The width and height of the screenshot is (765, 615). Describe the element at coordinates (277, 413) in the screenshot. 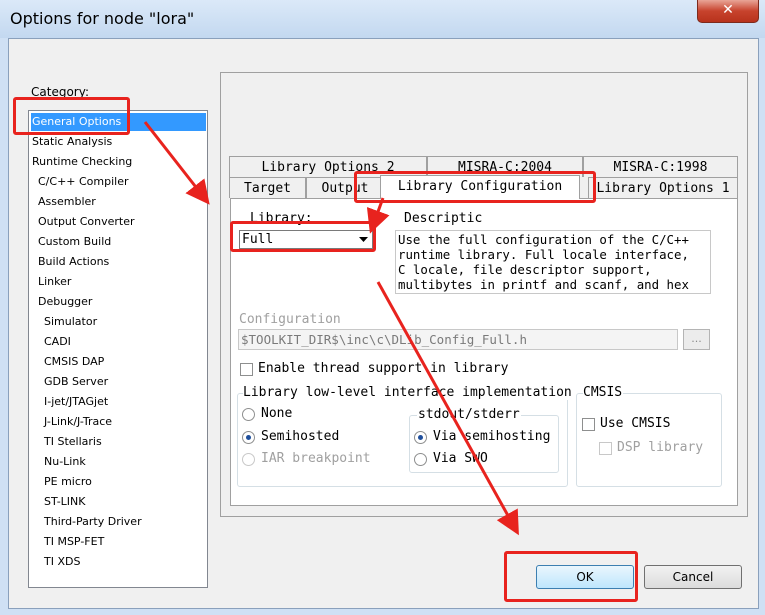

I see `radio-none-label: None` at that location.